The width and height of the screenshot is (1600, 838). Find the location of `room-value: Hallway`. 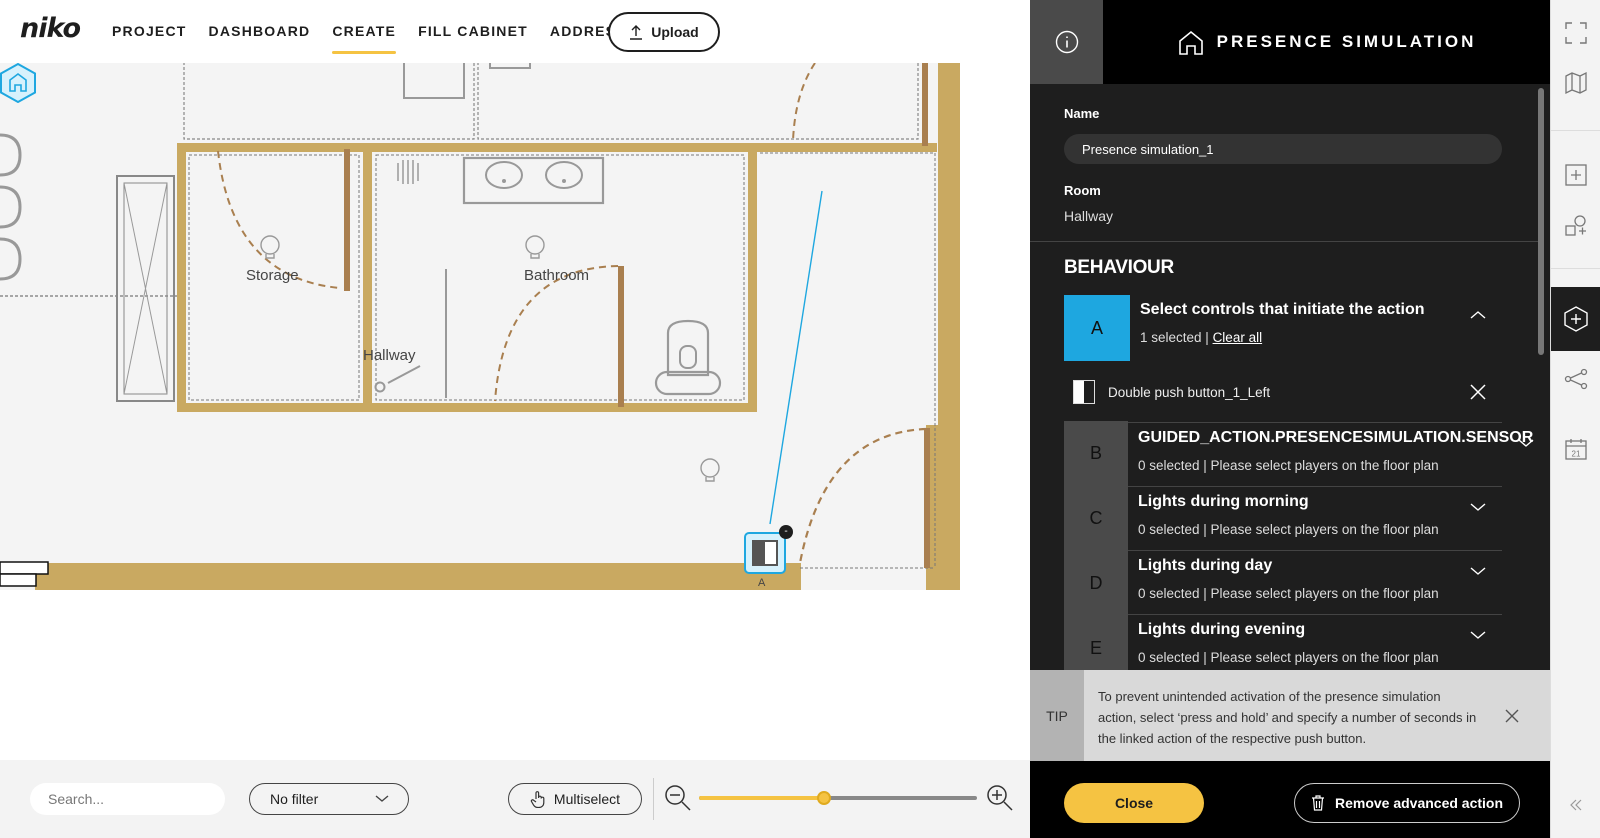

room-value: Hallway is located at coordinates (1089, 216).